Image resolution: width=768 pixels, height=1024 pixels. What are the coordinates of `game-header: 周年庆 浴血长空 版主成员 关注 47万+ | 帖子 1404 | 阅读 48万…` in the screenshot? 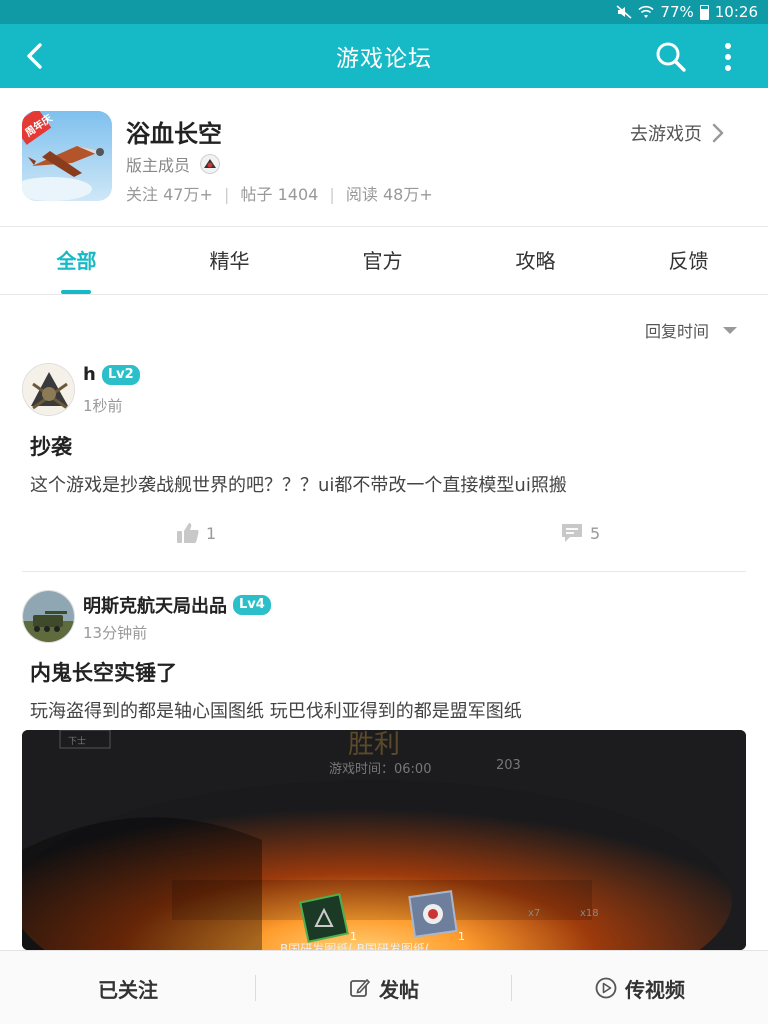 It's located at (384, 157).